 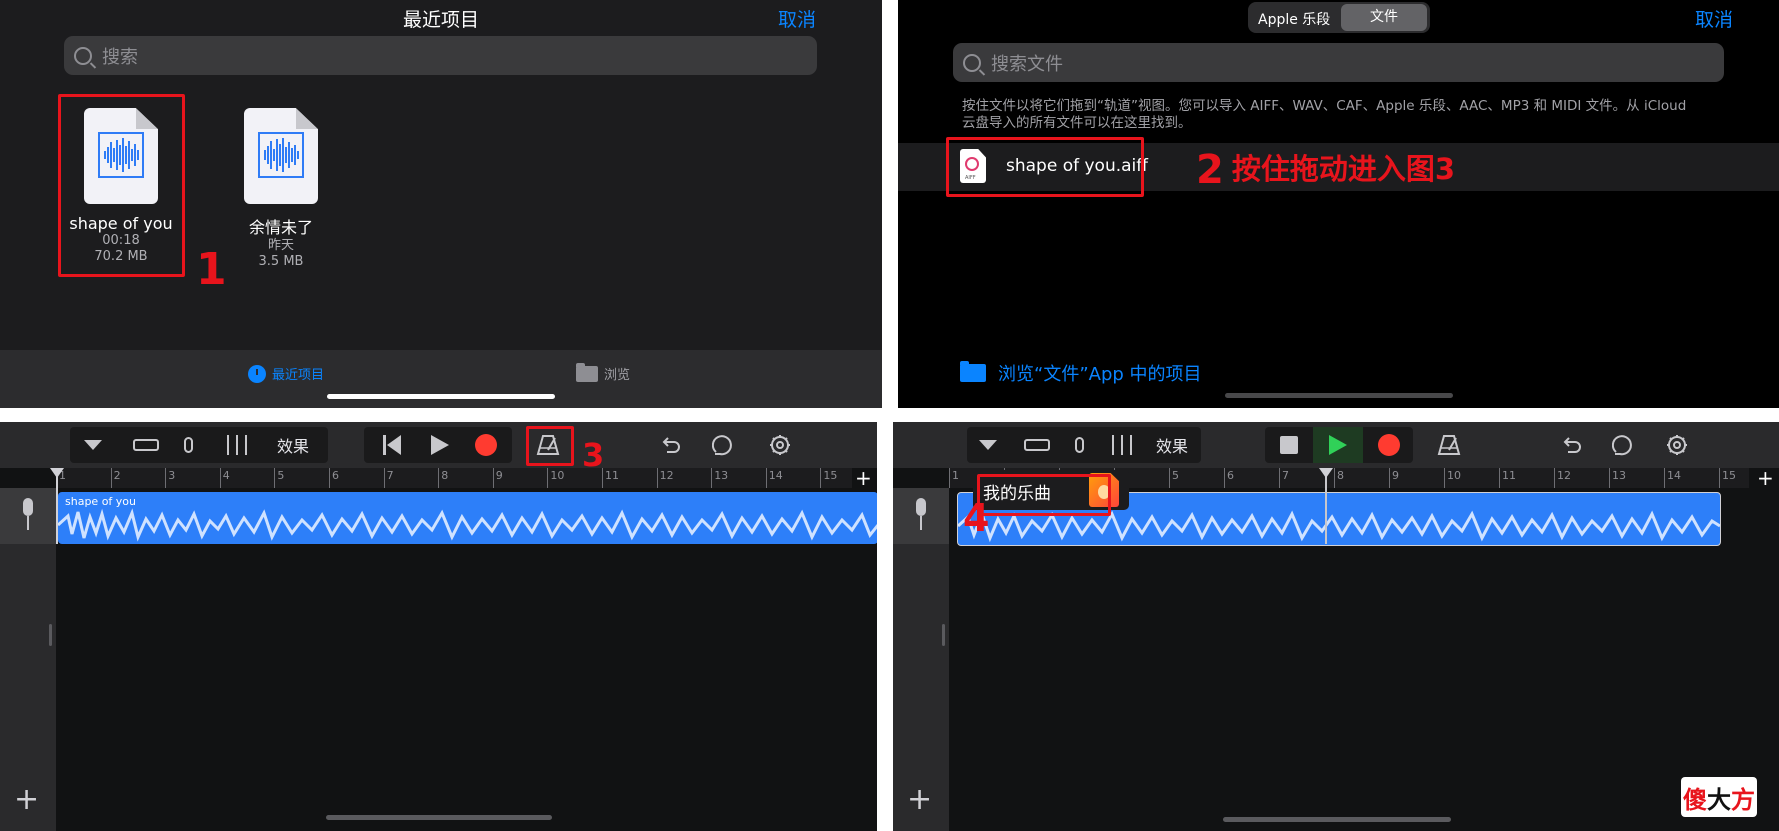 I want to click on ruler-mark: 10, so click(x=1452, y=478).